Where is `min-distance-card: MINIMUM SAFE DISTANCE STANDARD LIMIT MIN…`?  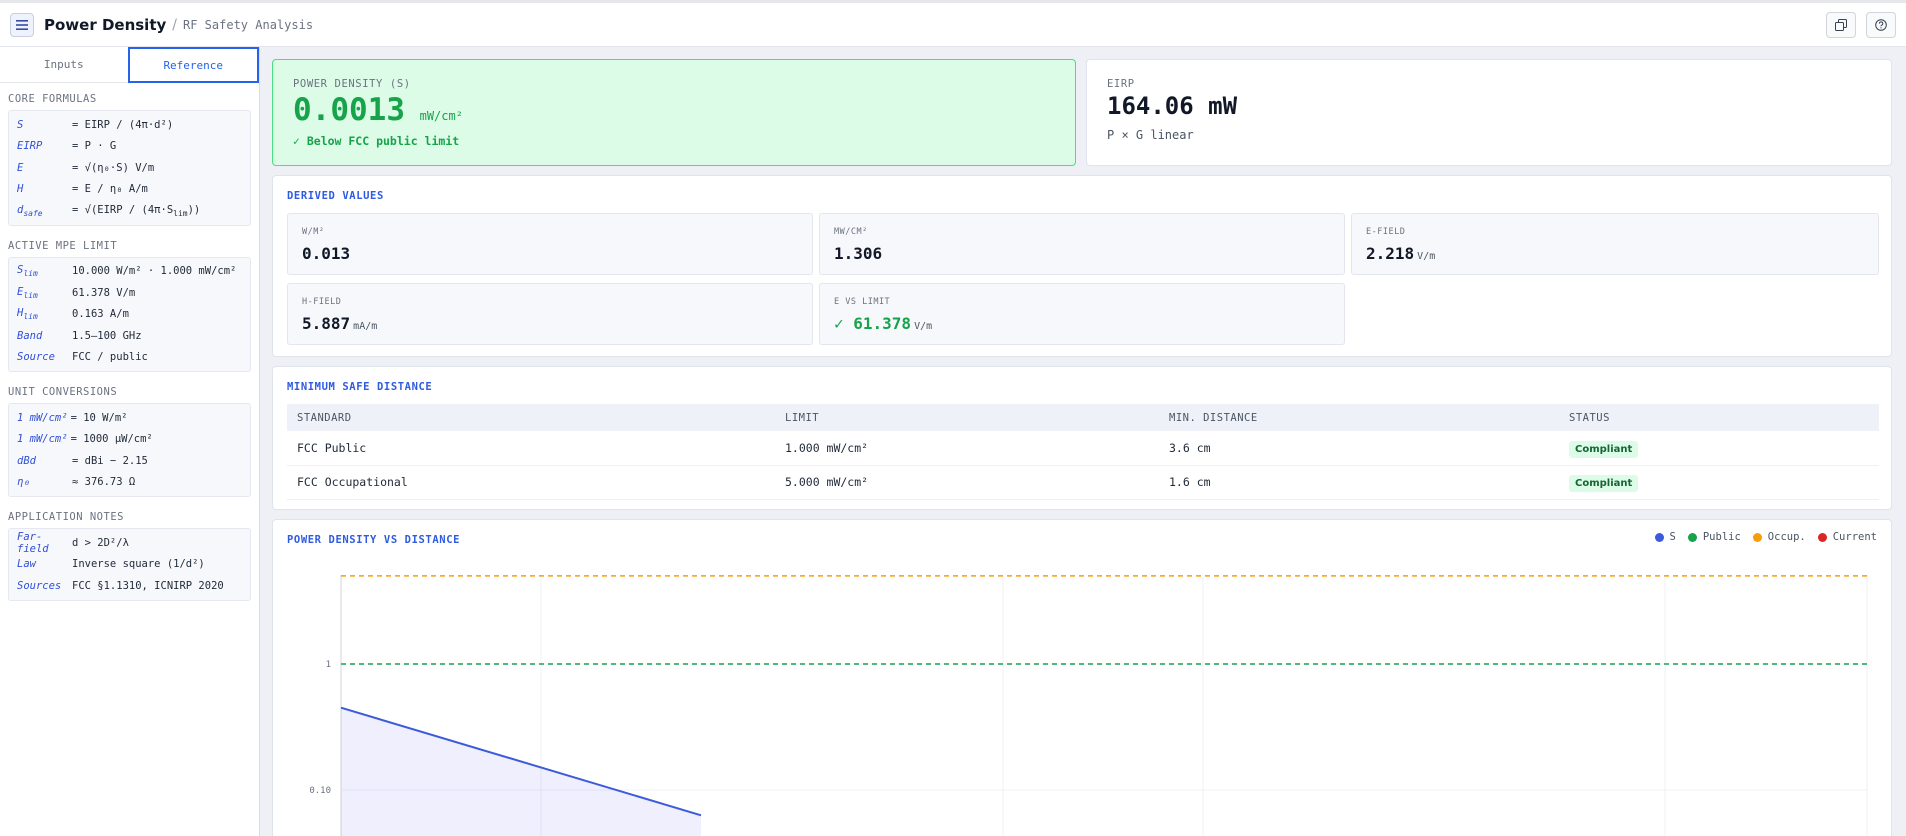
min-distance-card: MINIMUM SAFE DISTANCE STANDARD LIMIT MIN… is located at coordinates (1082, 438).